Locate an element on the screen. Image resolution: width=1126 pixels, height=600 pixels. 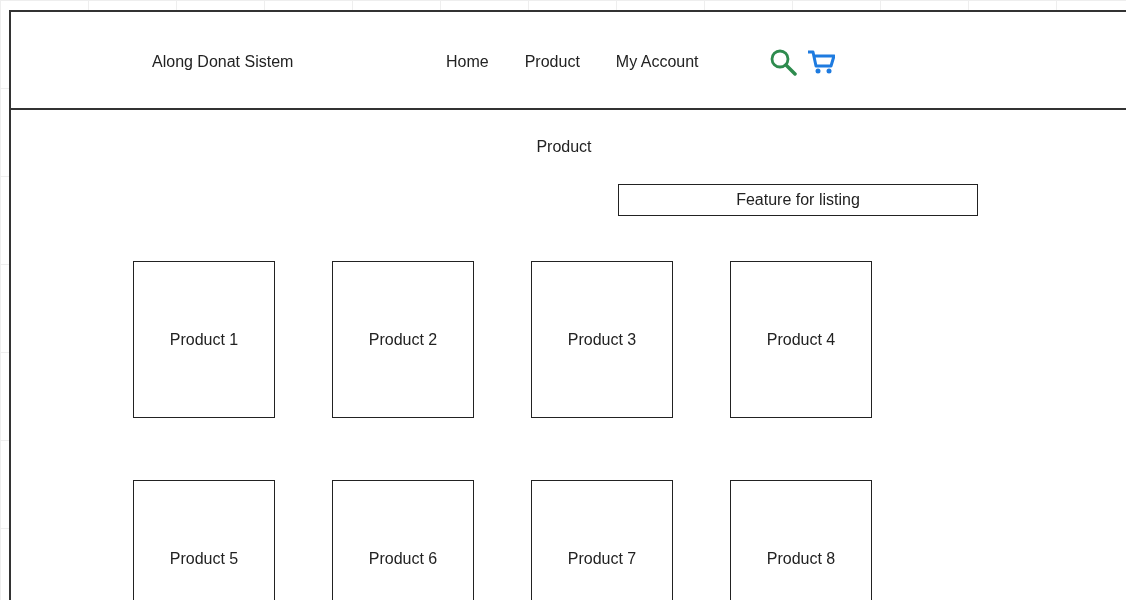
site-title: Along Donat Sistem is located at coordinates (223, 62).